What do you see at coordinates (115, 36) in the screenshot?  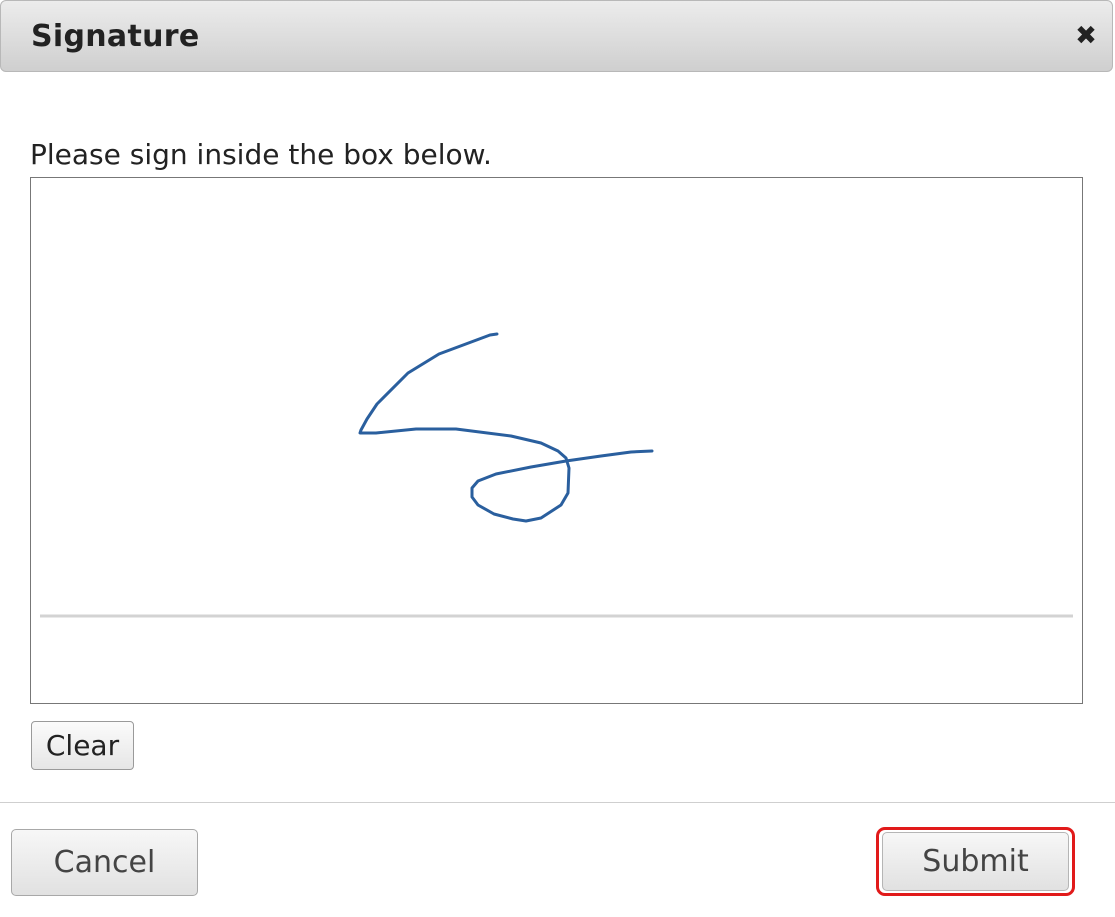 I see `dialog-title: Signature` at bounding box center [115, 36].